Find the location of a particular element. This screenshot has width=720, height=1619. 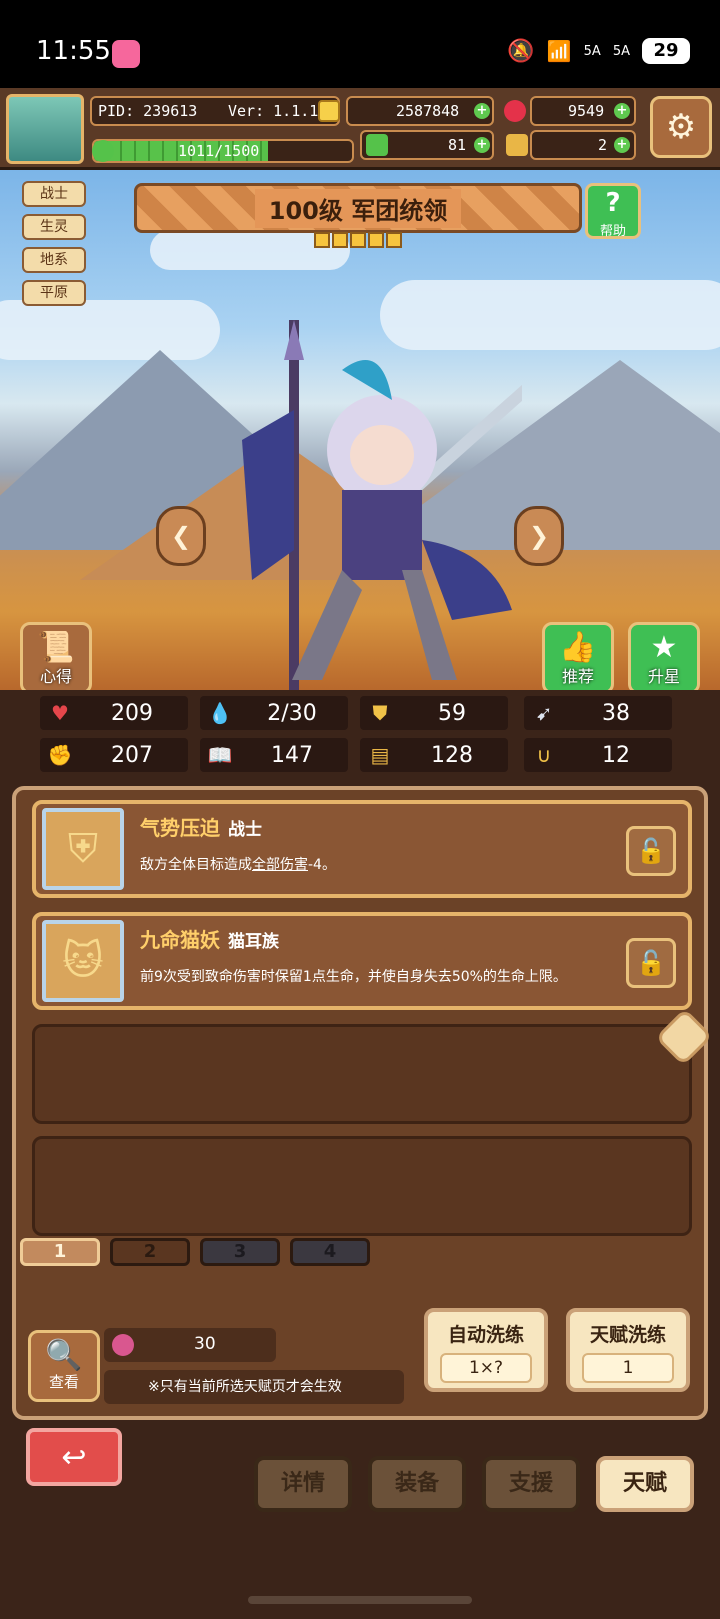

battery-icon: 29 is located at coordinates (666, 51).